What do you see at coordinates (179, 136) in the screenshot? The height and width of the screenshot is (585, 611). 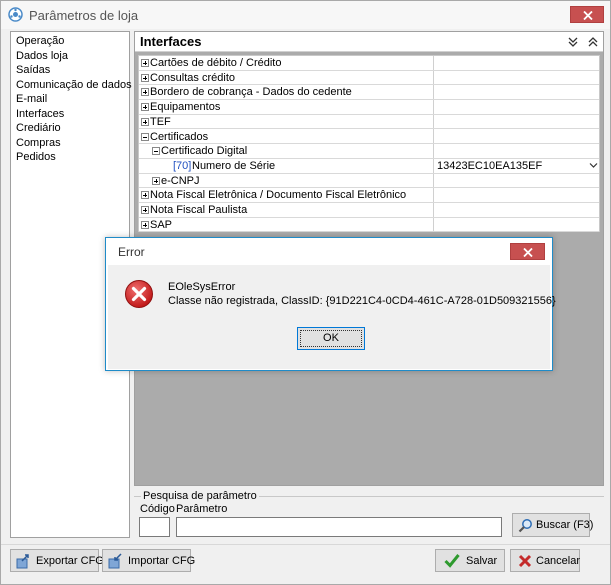 I see `row-label: Certificados` at bounding box center [179, 136].